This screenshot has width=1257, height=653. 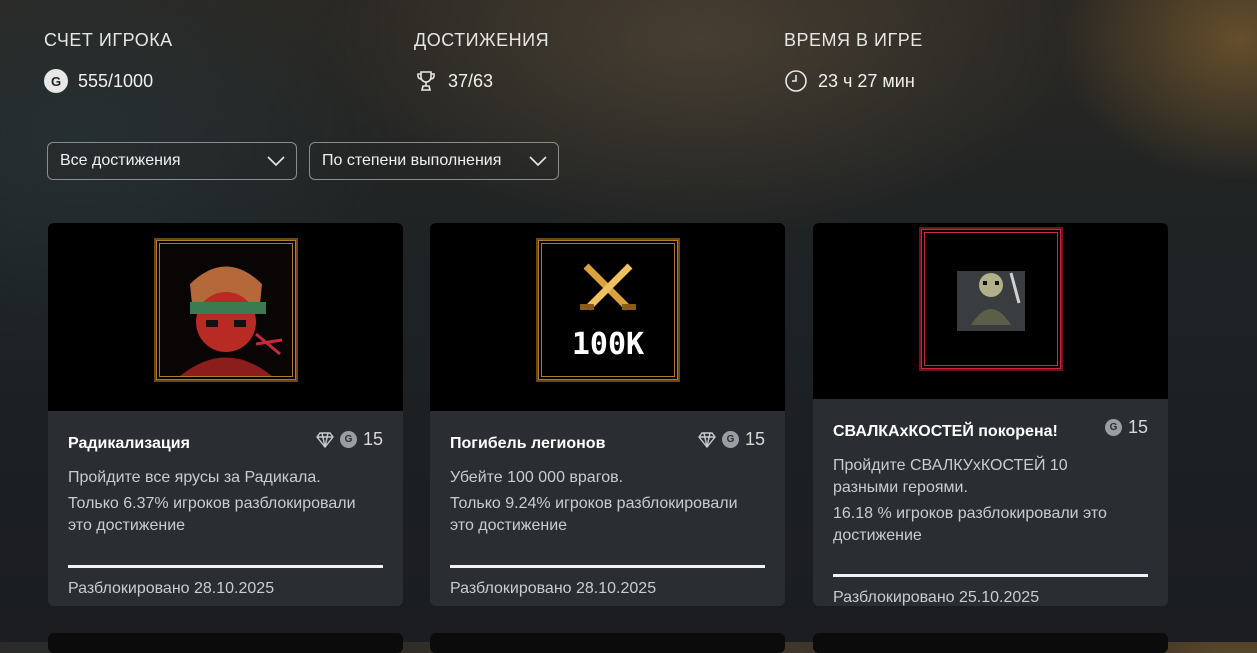 I want to click on playtime-value: 23 ч 27 мин, so click(x=866, y=80).